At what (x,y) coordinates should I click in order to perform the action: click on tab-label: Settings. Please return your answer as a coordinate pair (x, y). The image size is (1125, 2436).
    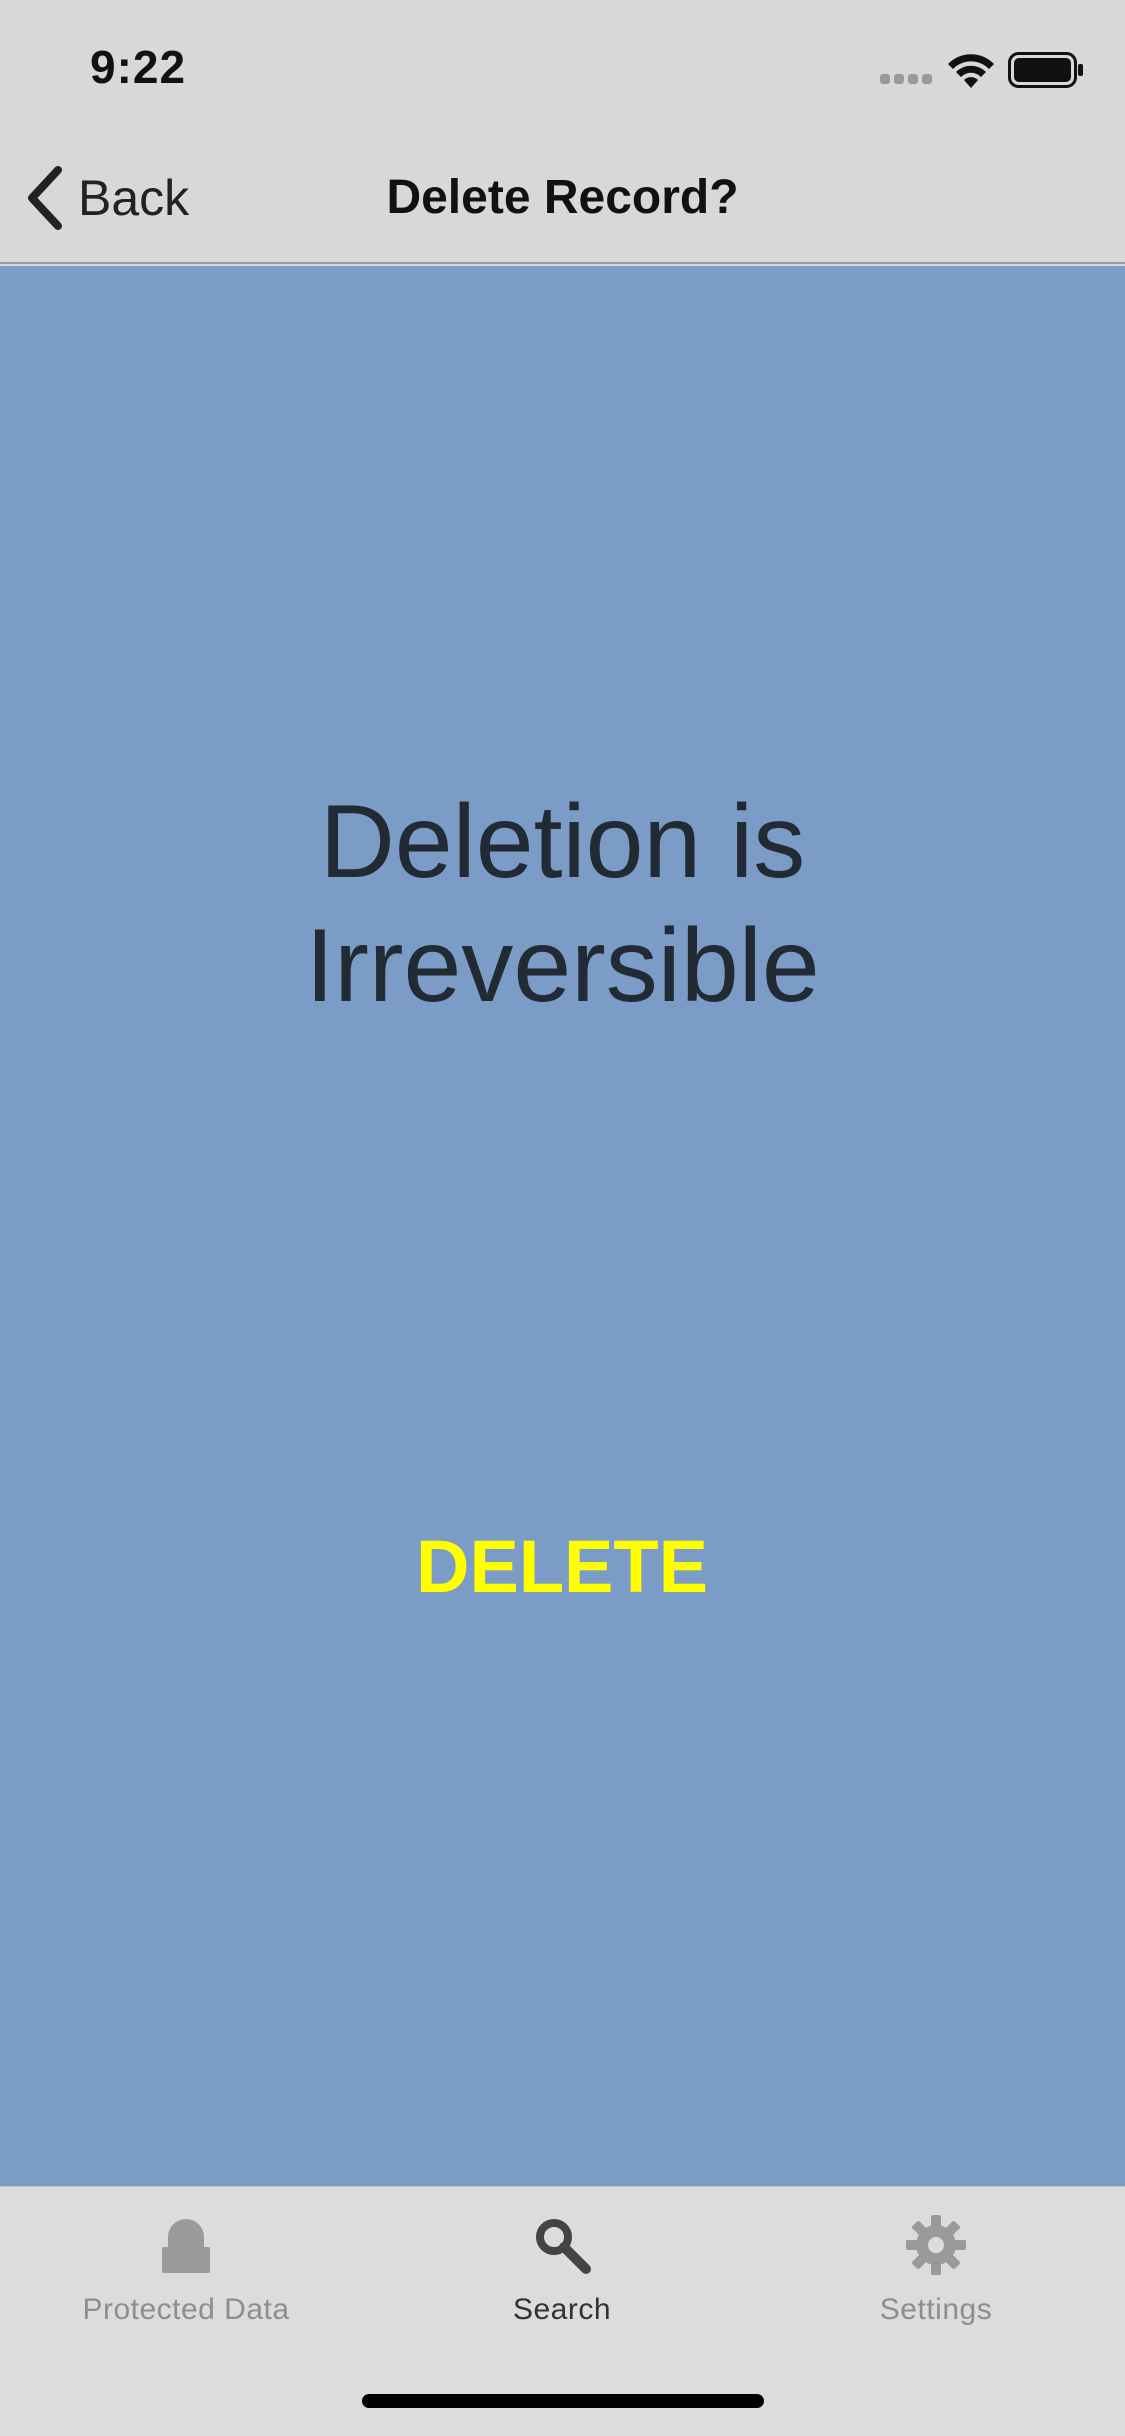
    Looking at the image, I should click on (936, 2309).